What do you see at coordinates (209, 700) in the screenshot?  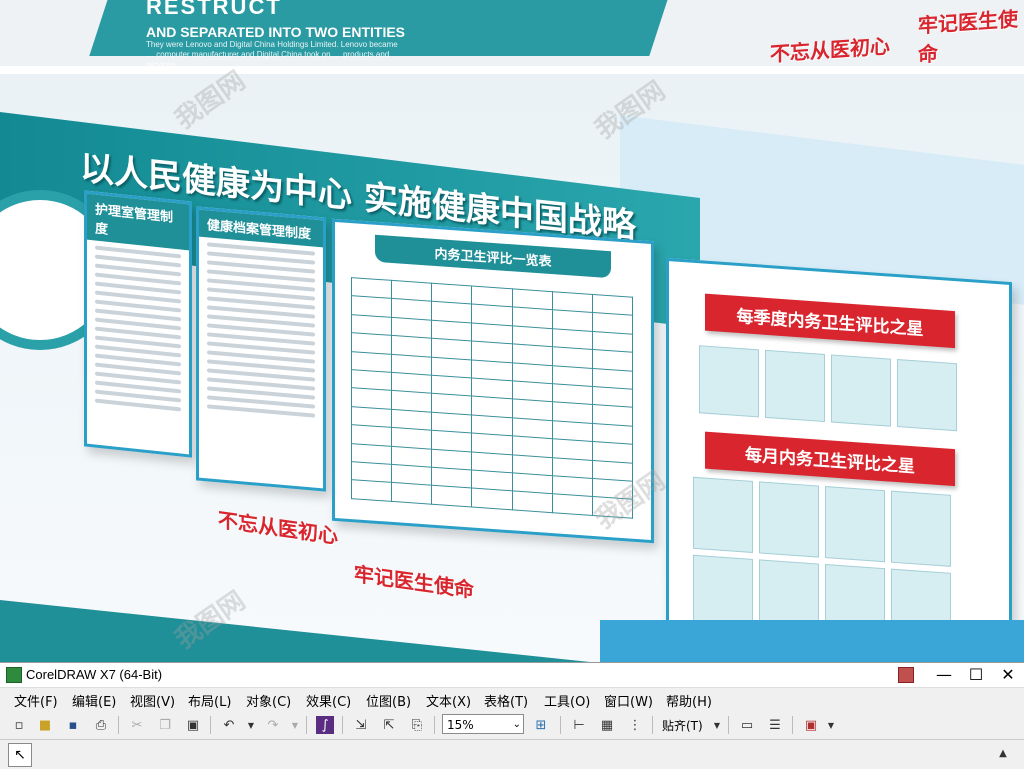 I see `menu-layout: 布局(L)` at bounding box center [209, 700].